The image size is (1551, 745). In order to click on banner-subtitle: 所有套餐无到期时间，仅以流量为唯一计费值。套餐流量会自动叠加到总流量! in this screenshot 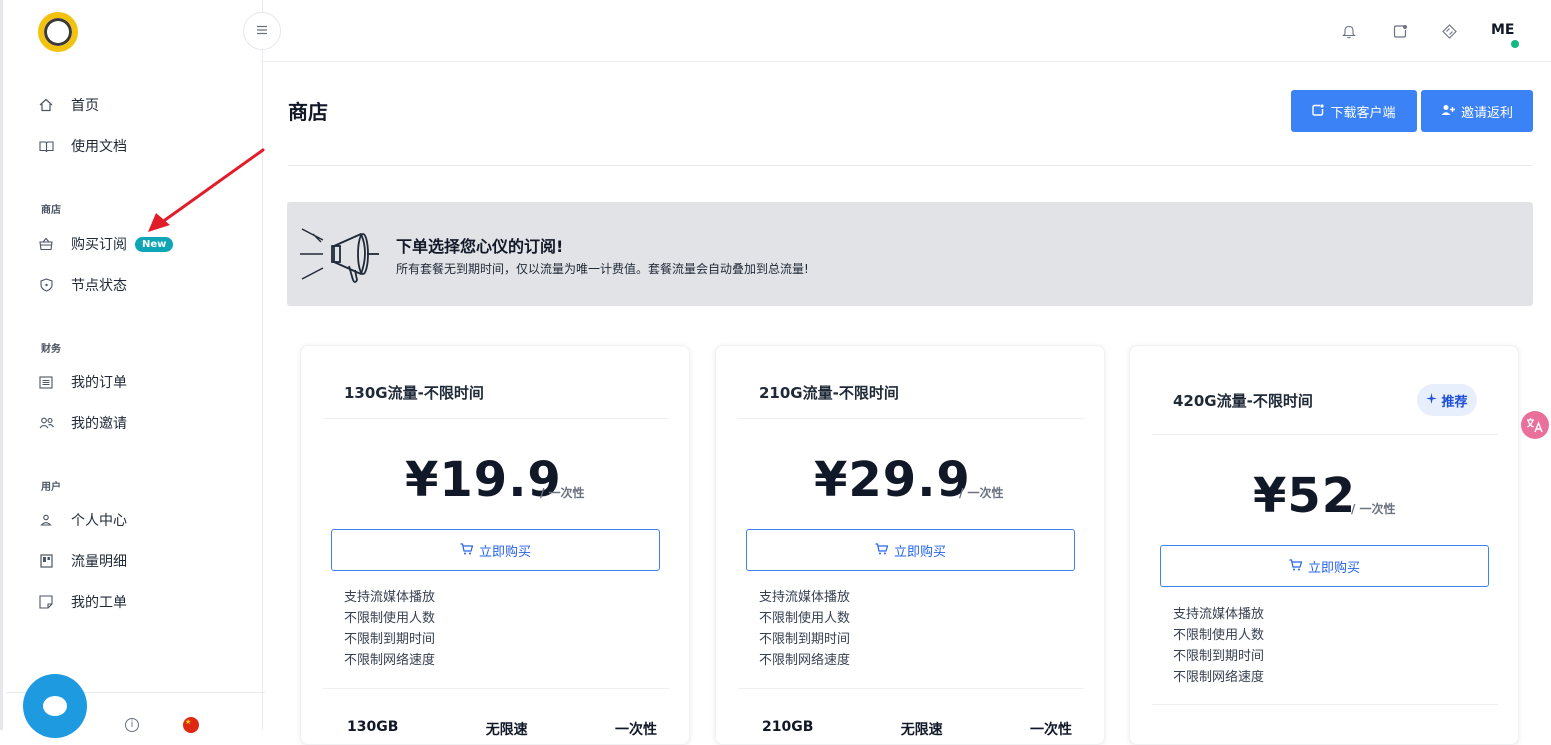, I will do `click(602, 269)`.